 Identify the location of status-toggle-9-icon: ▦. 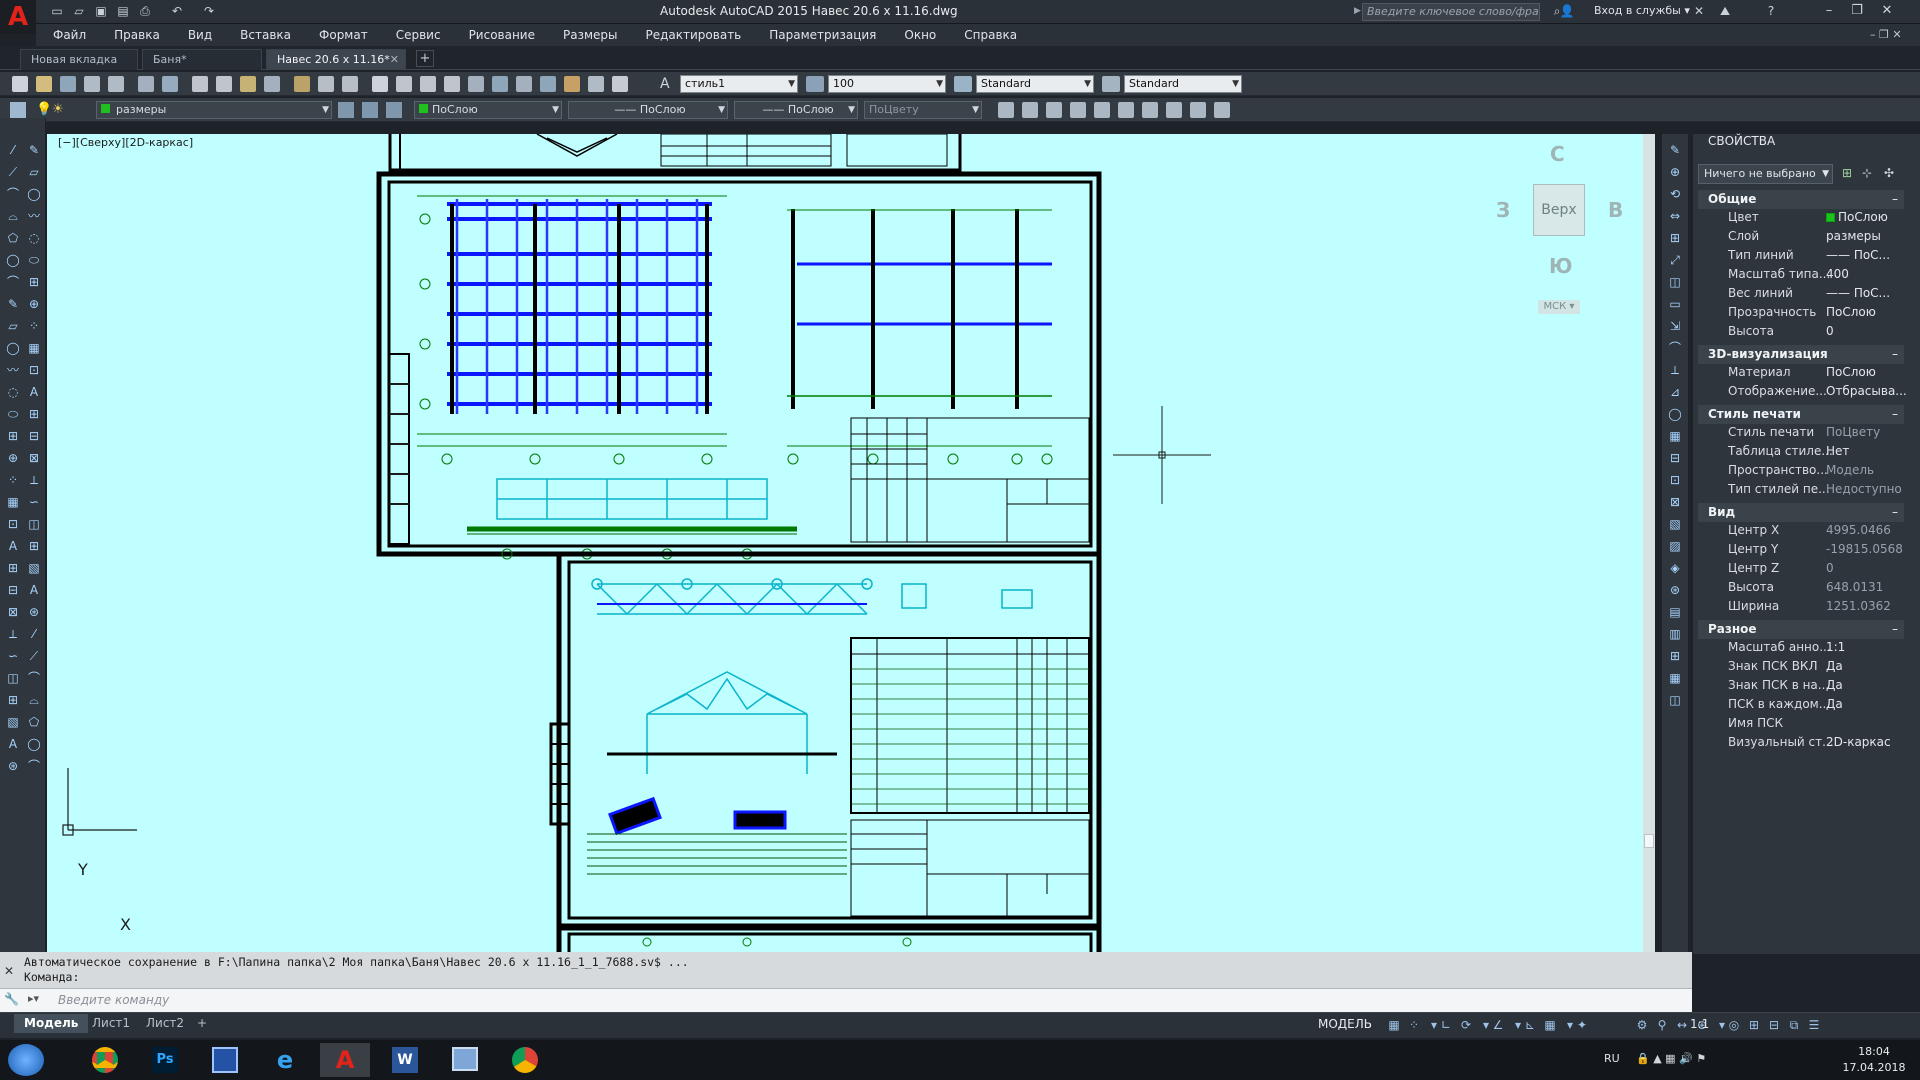
(1550, 1025).